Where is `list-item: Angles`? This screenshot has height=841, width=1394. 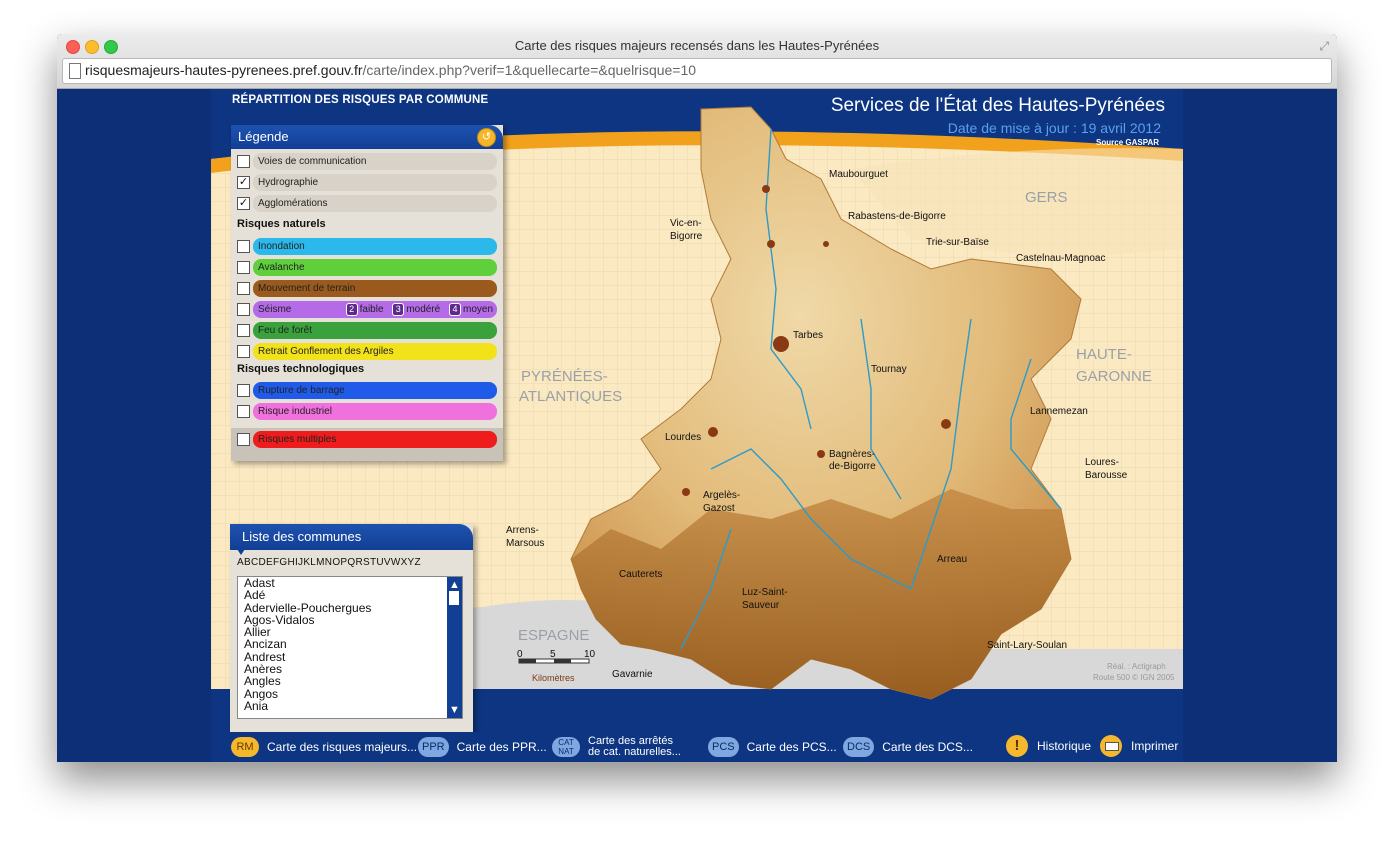
list-item: Angles is located at coordinates (350, 681).